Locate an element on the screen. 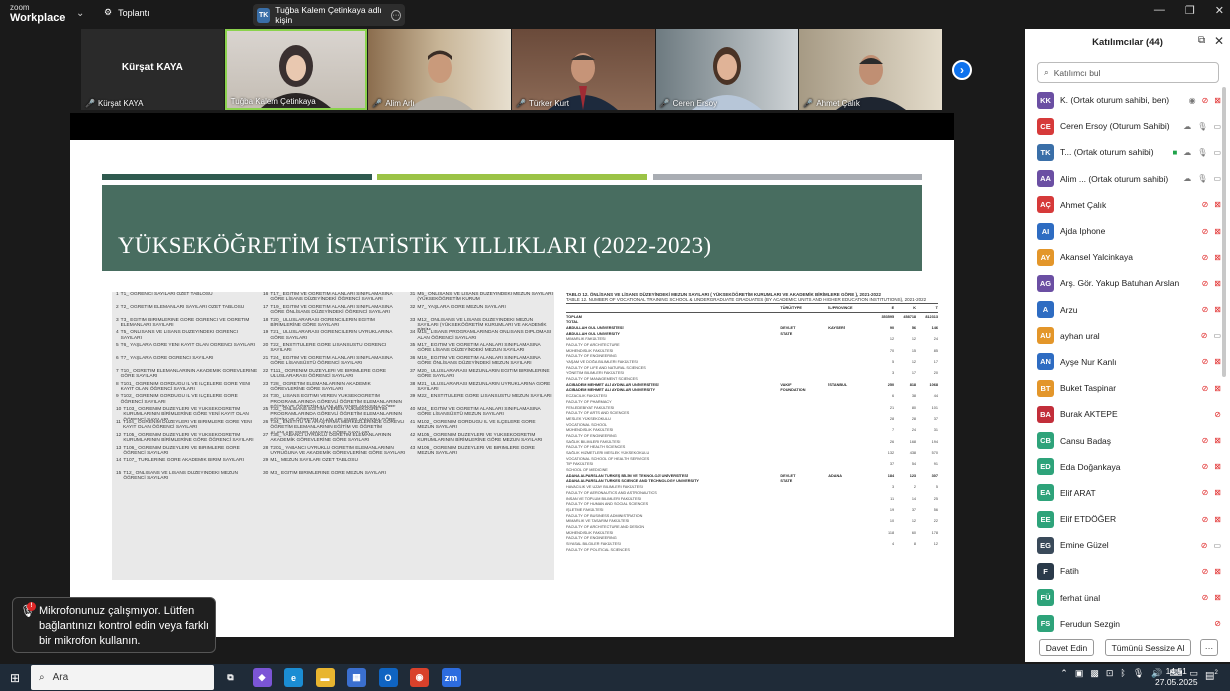  tray-app-icon: ⊡ is located at coordinates (1110, 673).